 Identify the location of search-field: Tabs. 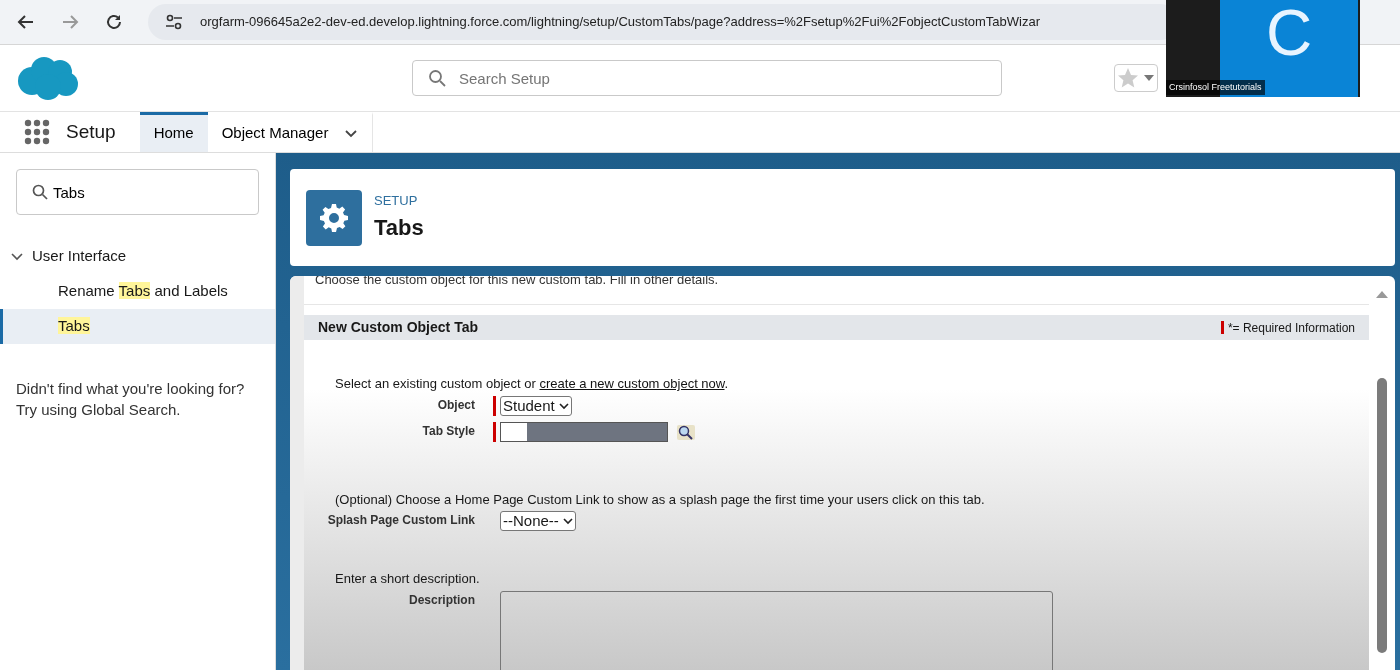
(137, 192).